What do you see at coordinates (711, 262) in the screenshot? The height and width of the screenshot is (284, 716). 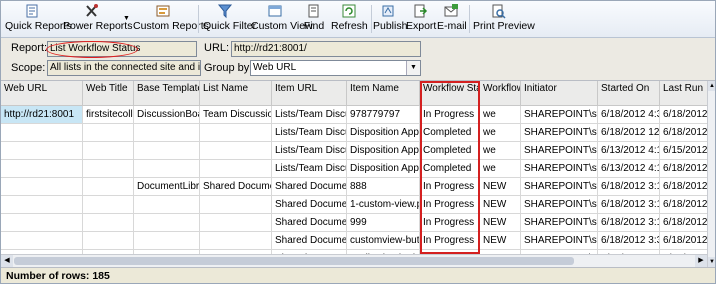 I see `scroll-down-icon: ▼` at bounding box center [711, 262].